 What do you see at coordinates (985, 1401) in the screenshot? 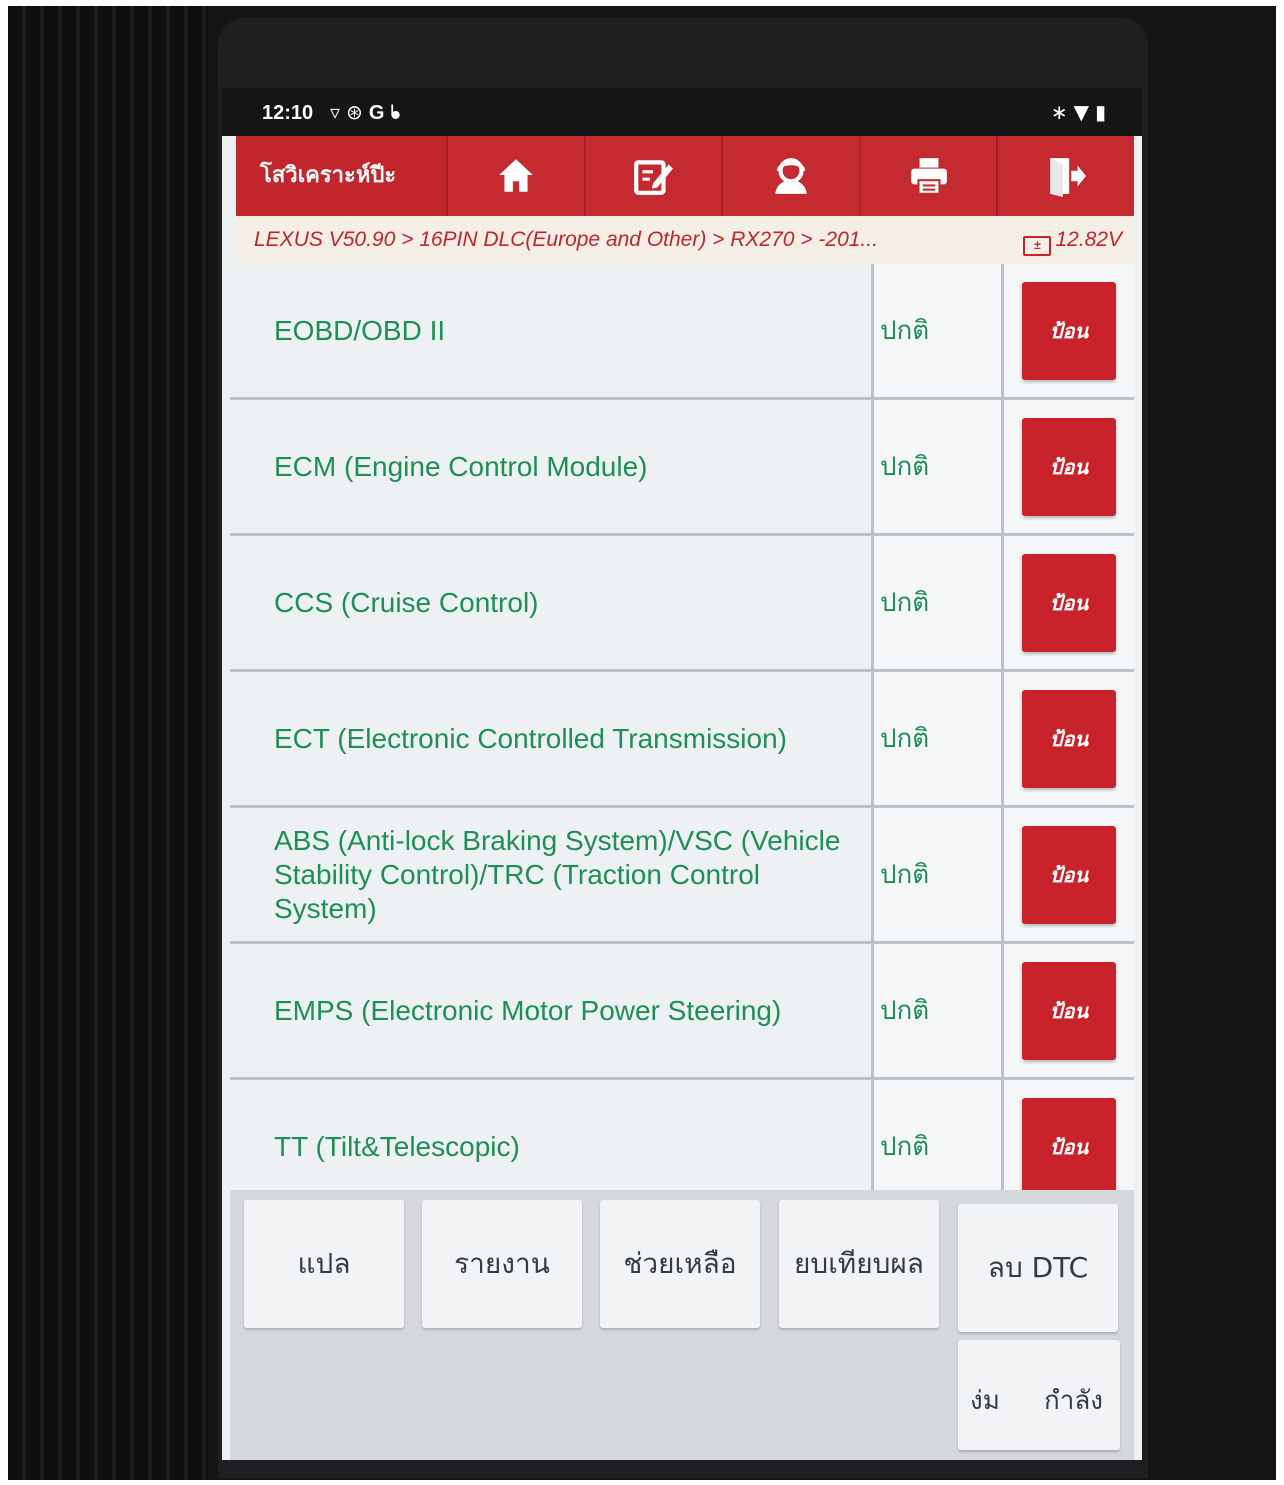
I see `bottom-extra-left-label: ง่ม` at bounding box center [985, 1401].